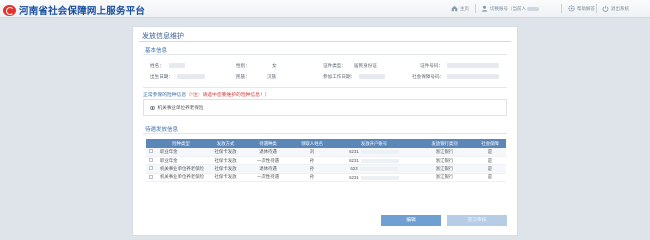 The image size is (650, 240). What do you see at coordinates (605, 8) in the screenshot?
I see `power-icon` at bounding box center [605, 8].